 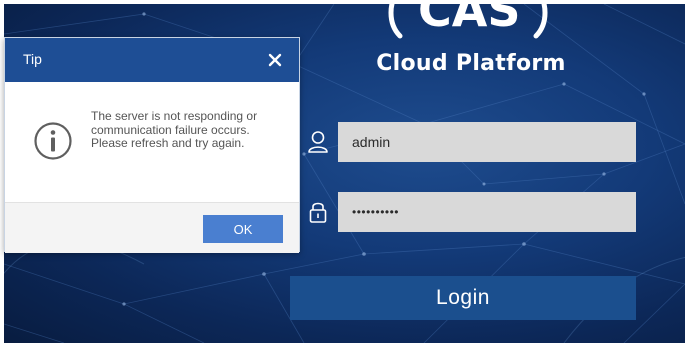 I want to click on user-icon, so click(x=318, y=142).